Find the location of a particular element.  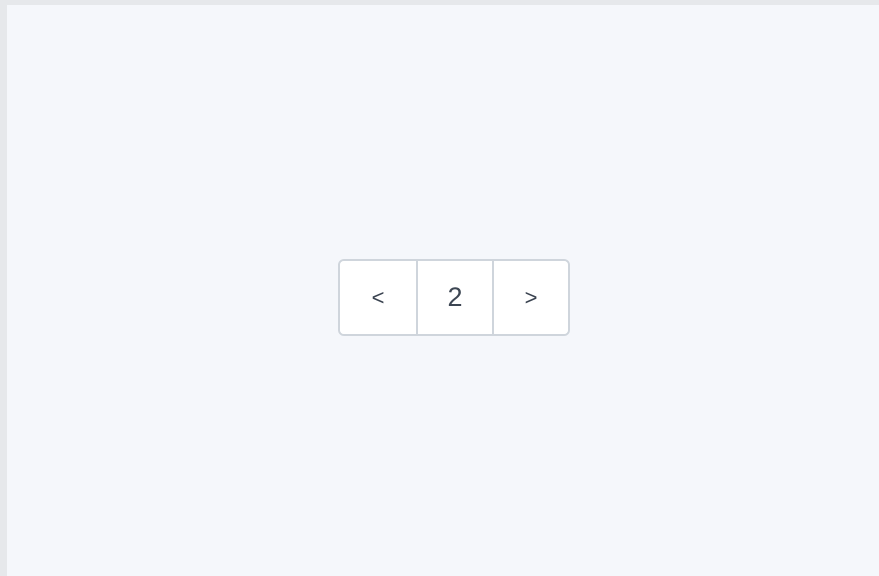

pagination: < 2 > is located at coordinates (454, 297).